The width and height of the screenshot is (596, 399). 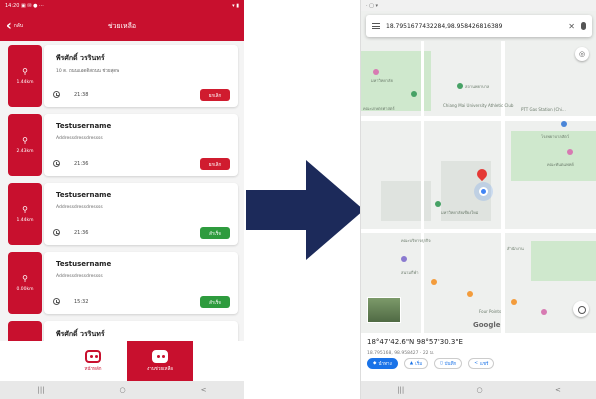 What do you see at coordinates (160, 356) in the screenshot?
I see `dog-face-icon` at bounding box center [160, 356].